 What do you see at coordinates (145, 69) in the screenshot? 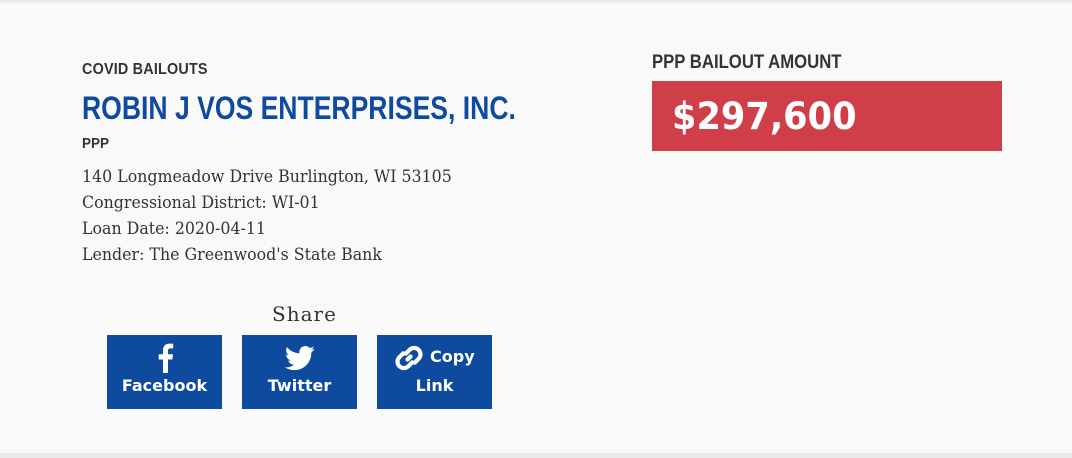
I see `category-label: COVID BAILOUTS` at bounding box center [145, 69].